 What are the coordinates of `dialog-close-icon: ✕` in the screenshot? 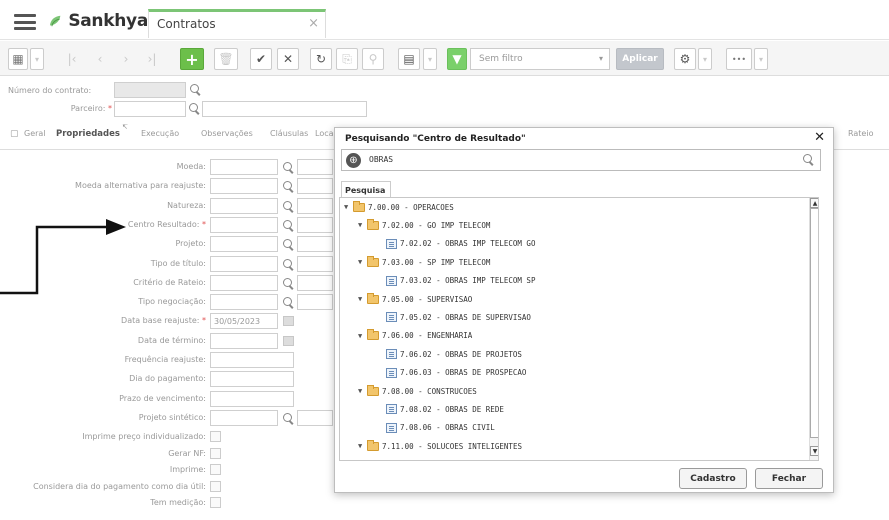 It's located at (819, 137).